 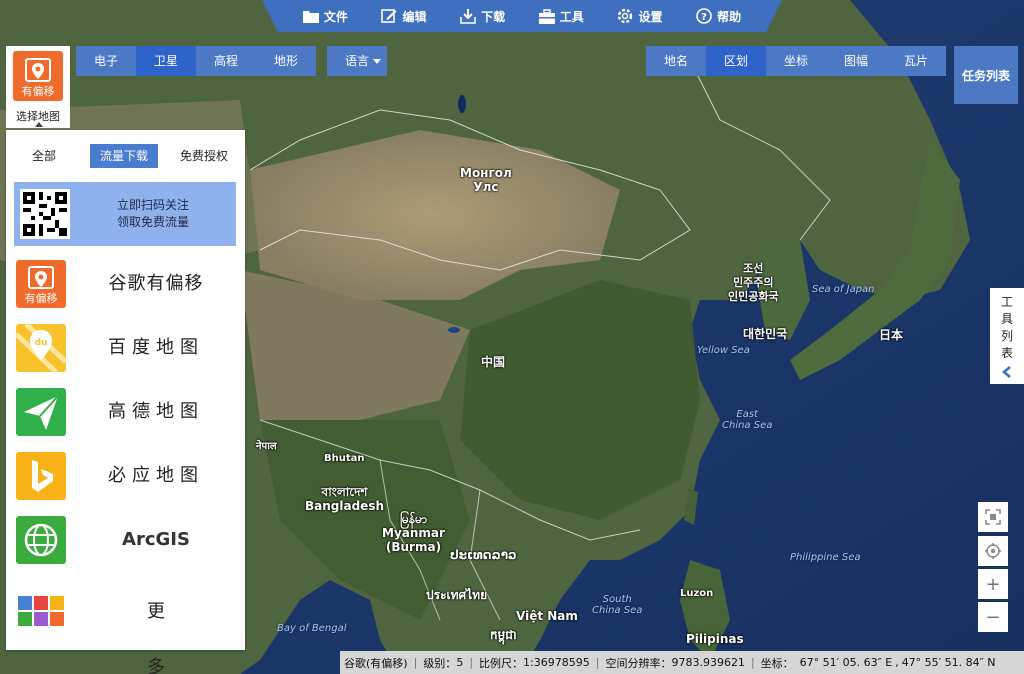 I want to click on help-icon: ?, so click(x=704, y=16).